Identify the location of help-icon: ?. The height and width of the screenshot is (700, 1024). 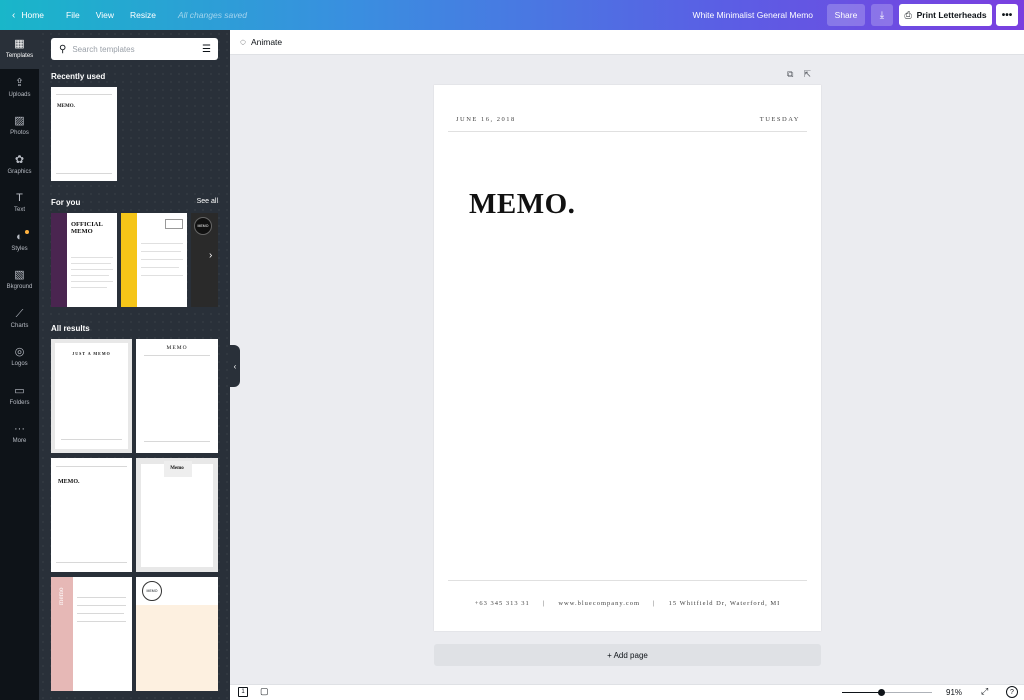
(1012, 692).